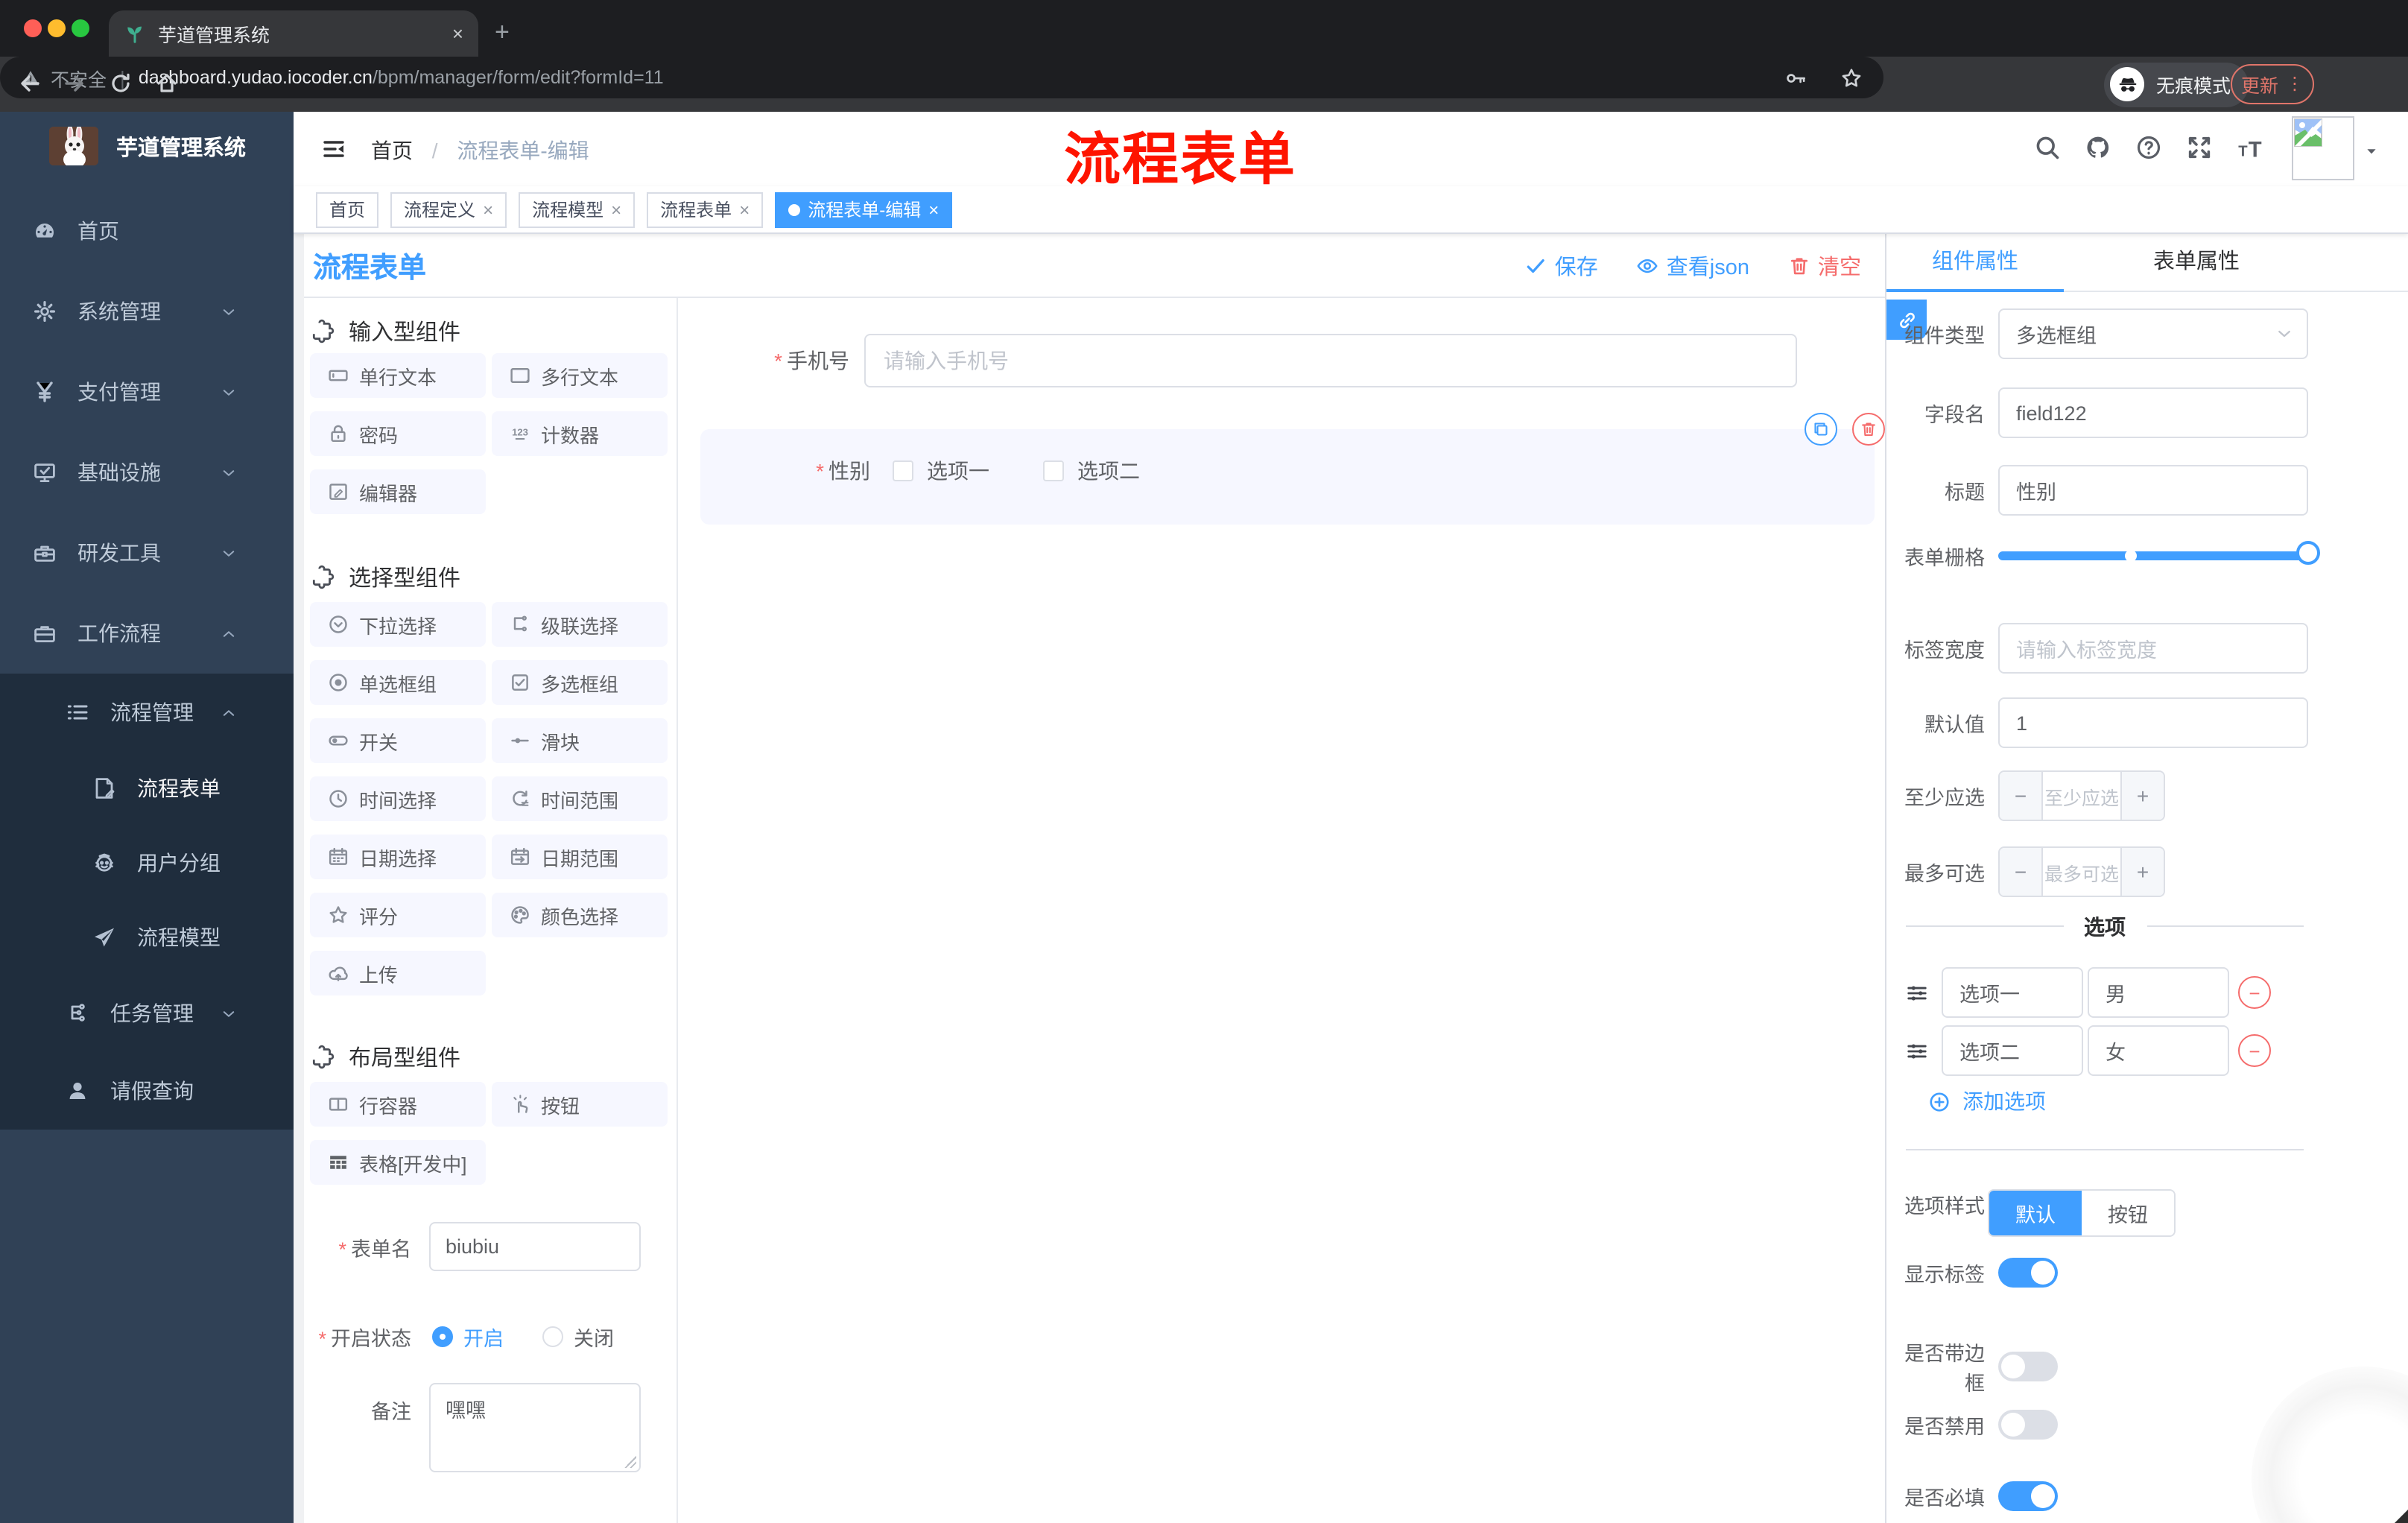 This screenshot has width=2408, height=1523. Describe the element at coordinates (1561, 266) in the screenshot. I see `save-button: 保存` at that location.